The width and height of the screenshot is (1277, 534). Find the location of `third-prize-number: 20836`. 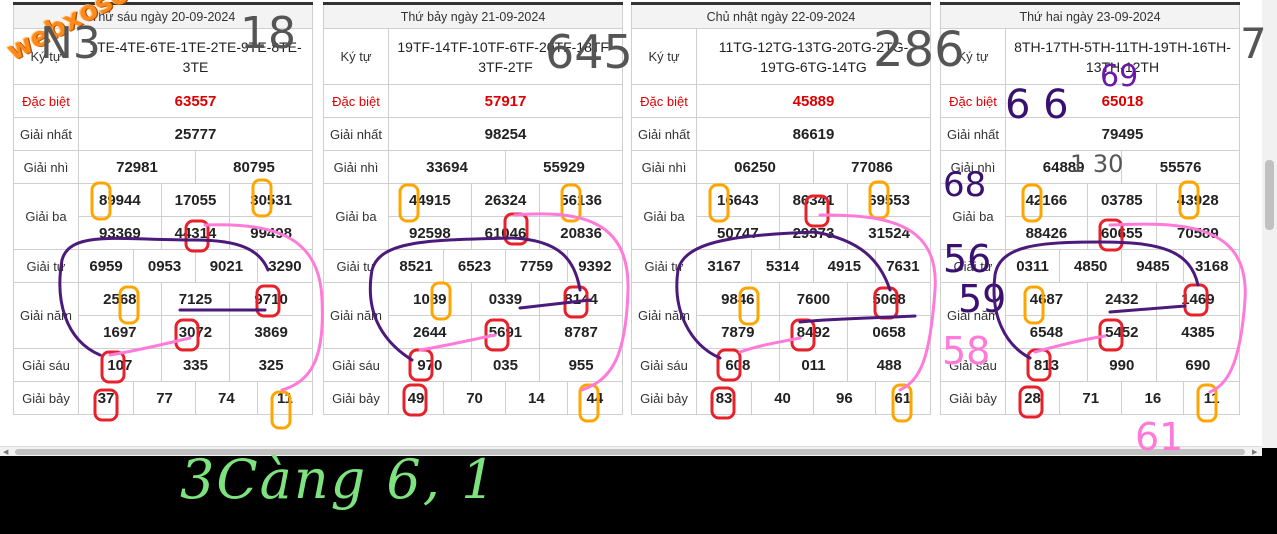

third-prize-number: 20836 is located at coordinates (581, 233).